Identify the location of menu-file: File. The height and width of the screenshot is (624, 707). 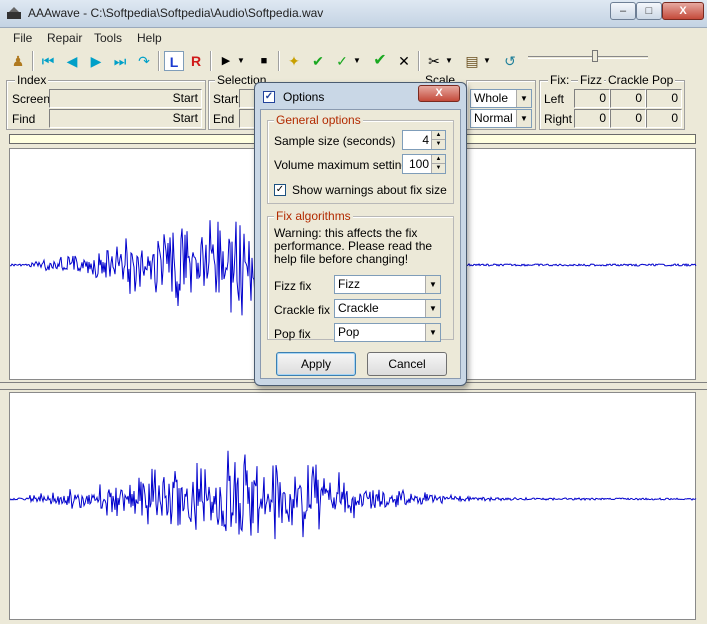
(22, 38).